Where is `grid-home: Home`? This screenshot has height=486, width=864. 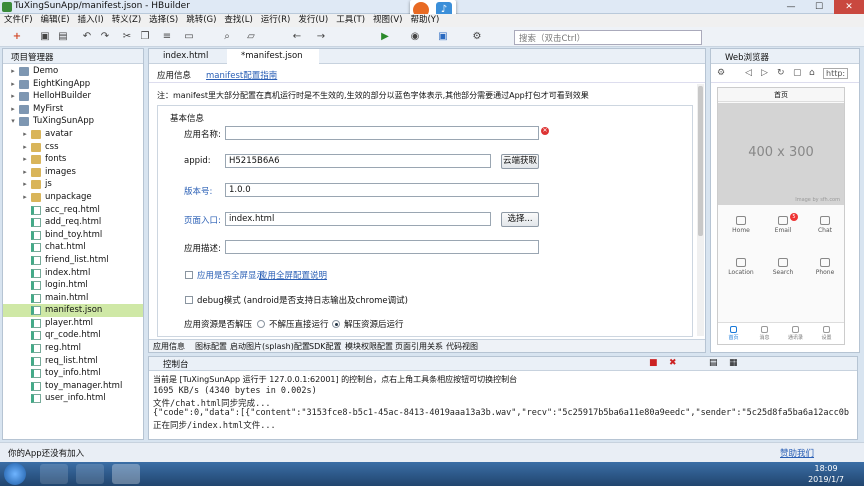
grid-home: Home is located at coordinates (741, 225).